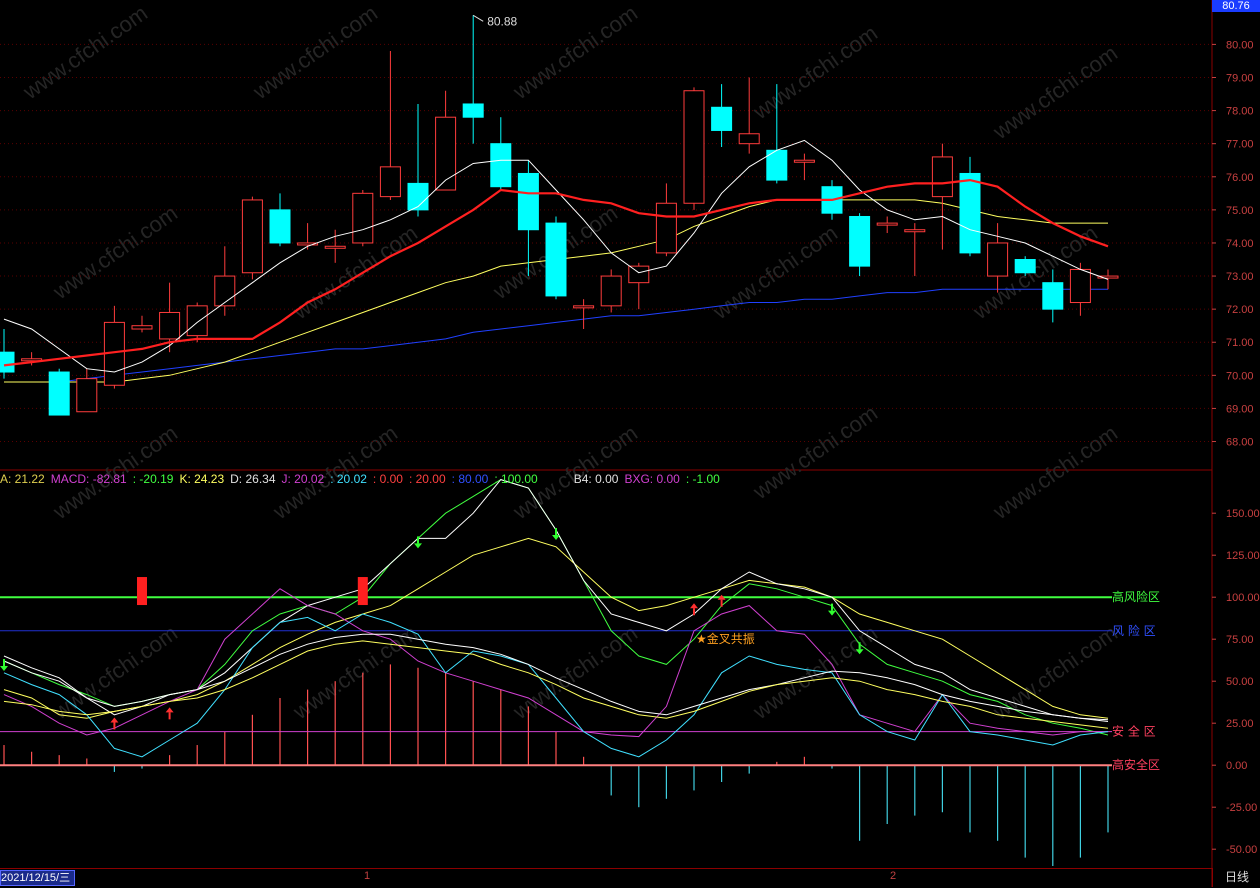  What do you see at coordinates (202, 479) in the screenshot?
I see `indicator-value-3: K: 24.23` at bounding box center [202, 479].